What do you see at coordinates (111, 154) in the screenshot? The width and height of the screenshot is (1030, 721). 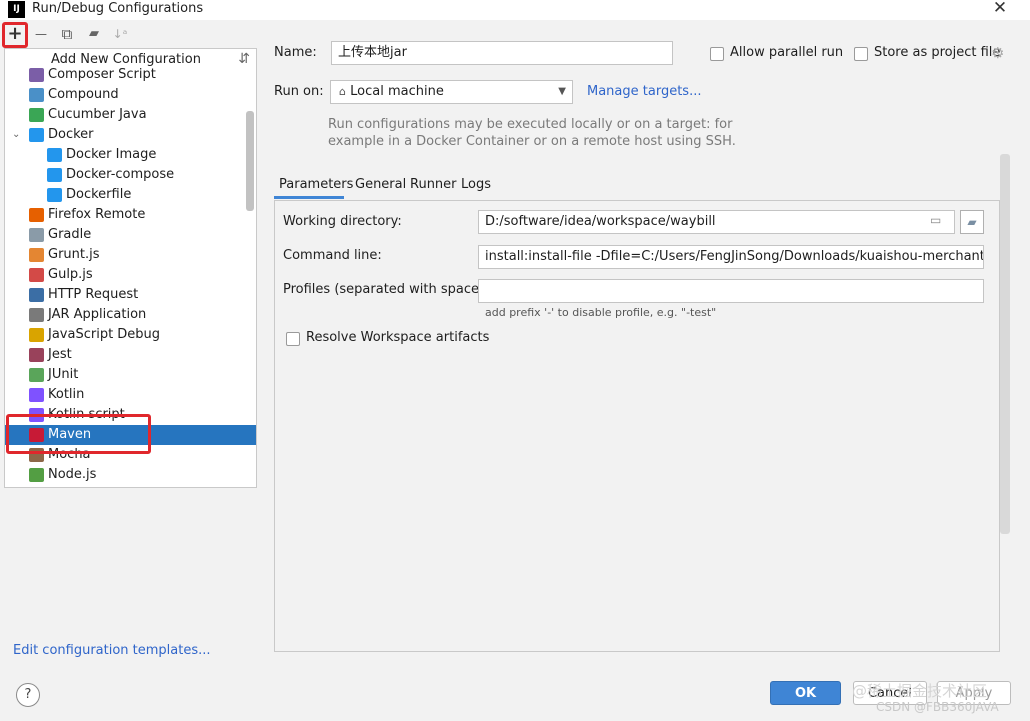 I see `tree-item-label: Docker Image` at bounding box center [111, 154].